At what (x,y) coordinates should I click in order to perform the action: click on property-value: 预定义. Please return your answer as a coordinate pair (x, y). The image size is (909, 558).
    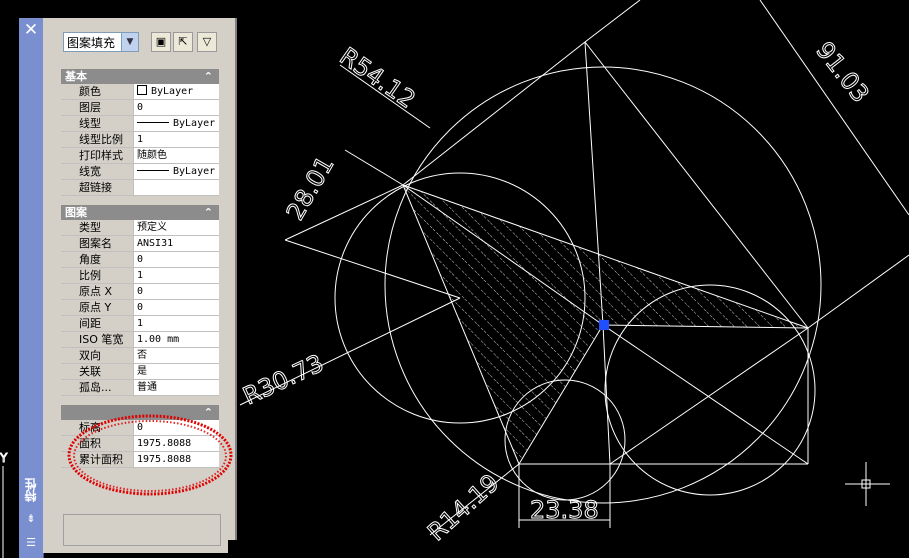
    Looking at the image, I should click on (176, 227).